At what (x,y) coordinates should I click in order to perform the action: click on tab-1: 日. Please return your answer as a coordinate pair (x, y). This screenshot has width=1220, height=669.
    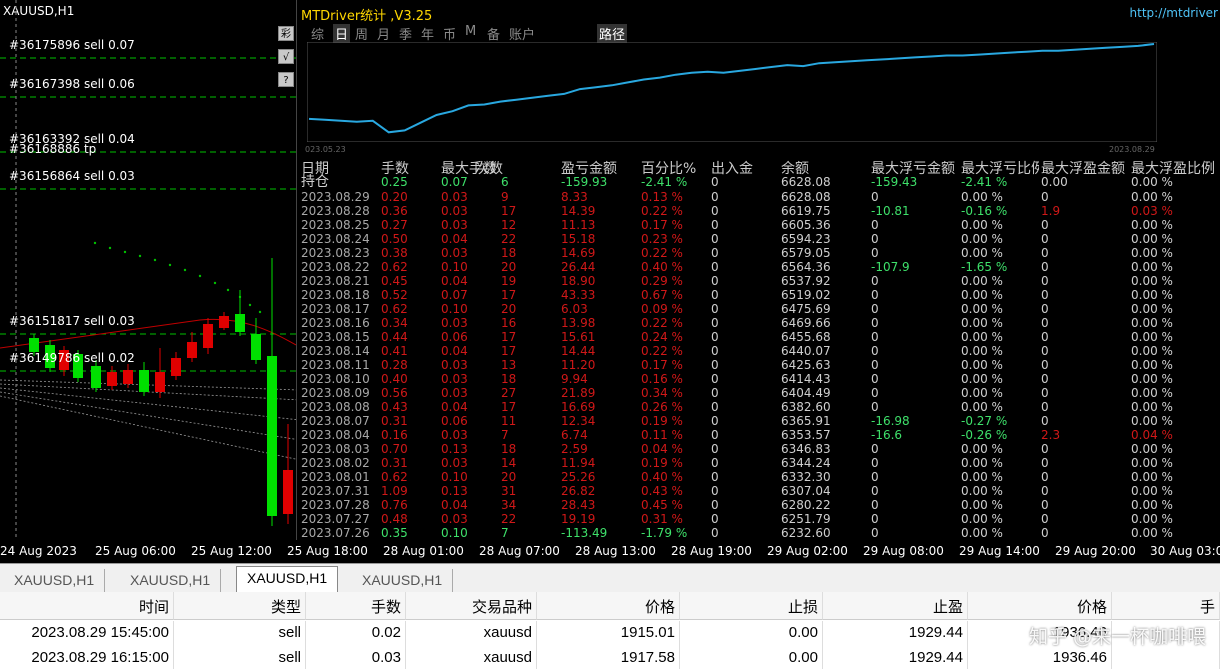
    Looking at the image, I should click on (342, 33).